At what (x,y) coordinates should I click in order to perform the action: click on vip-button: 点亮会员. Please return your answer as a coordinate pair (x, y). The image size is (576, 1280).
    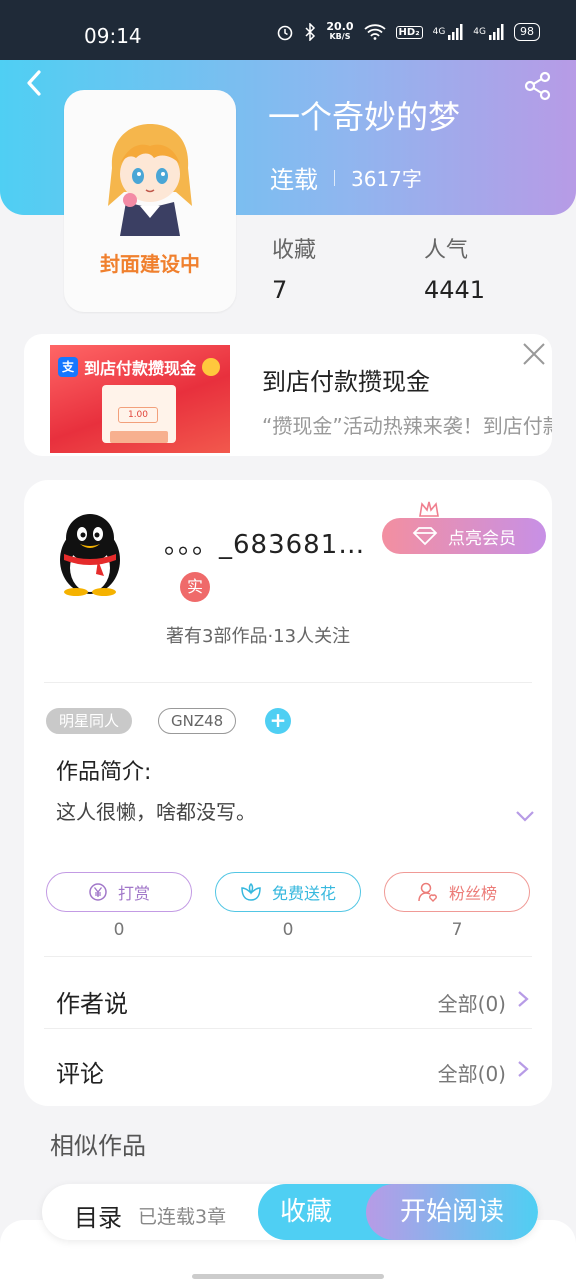
    Looking at the image, I should click on (464, 536).